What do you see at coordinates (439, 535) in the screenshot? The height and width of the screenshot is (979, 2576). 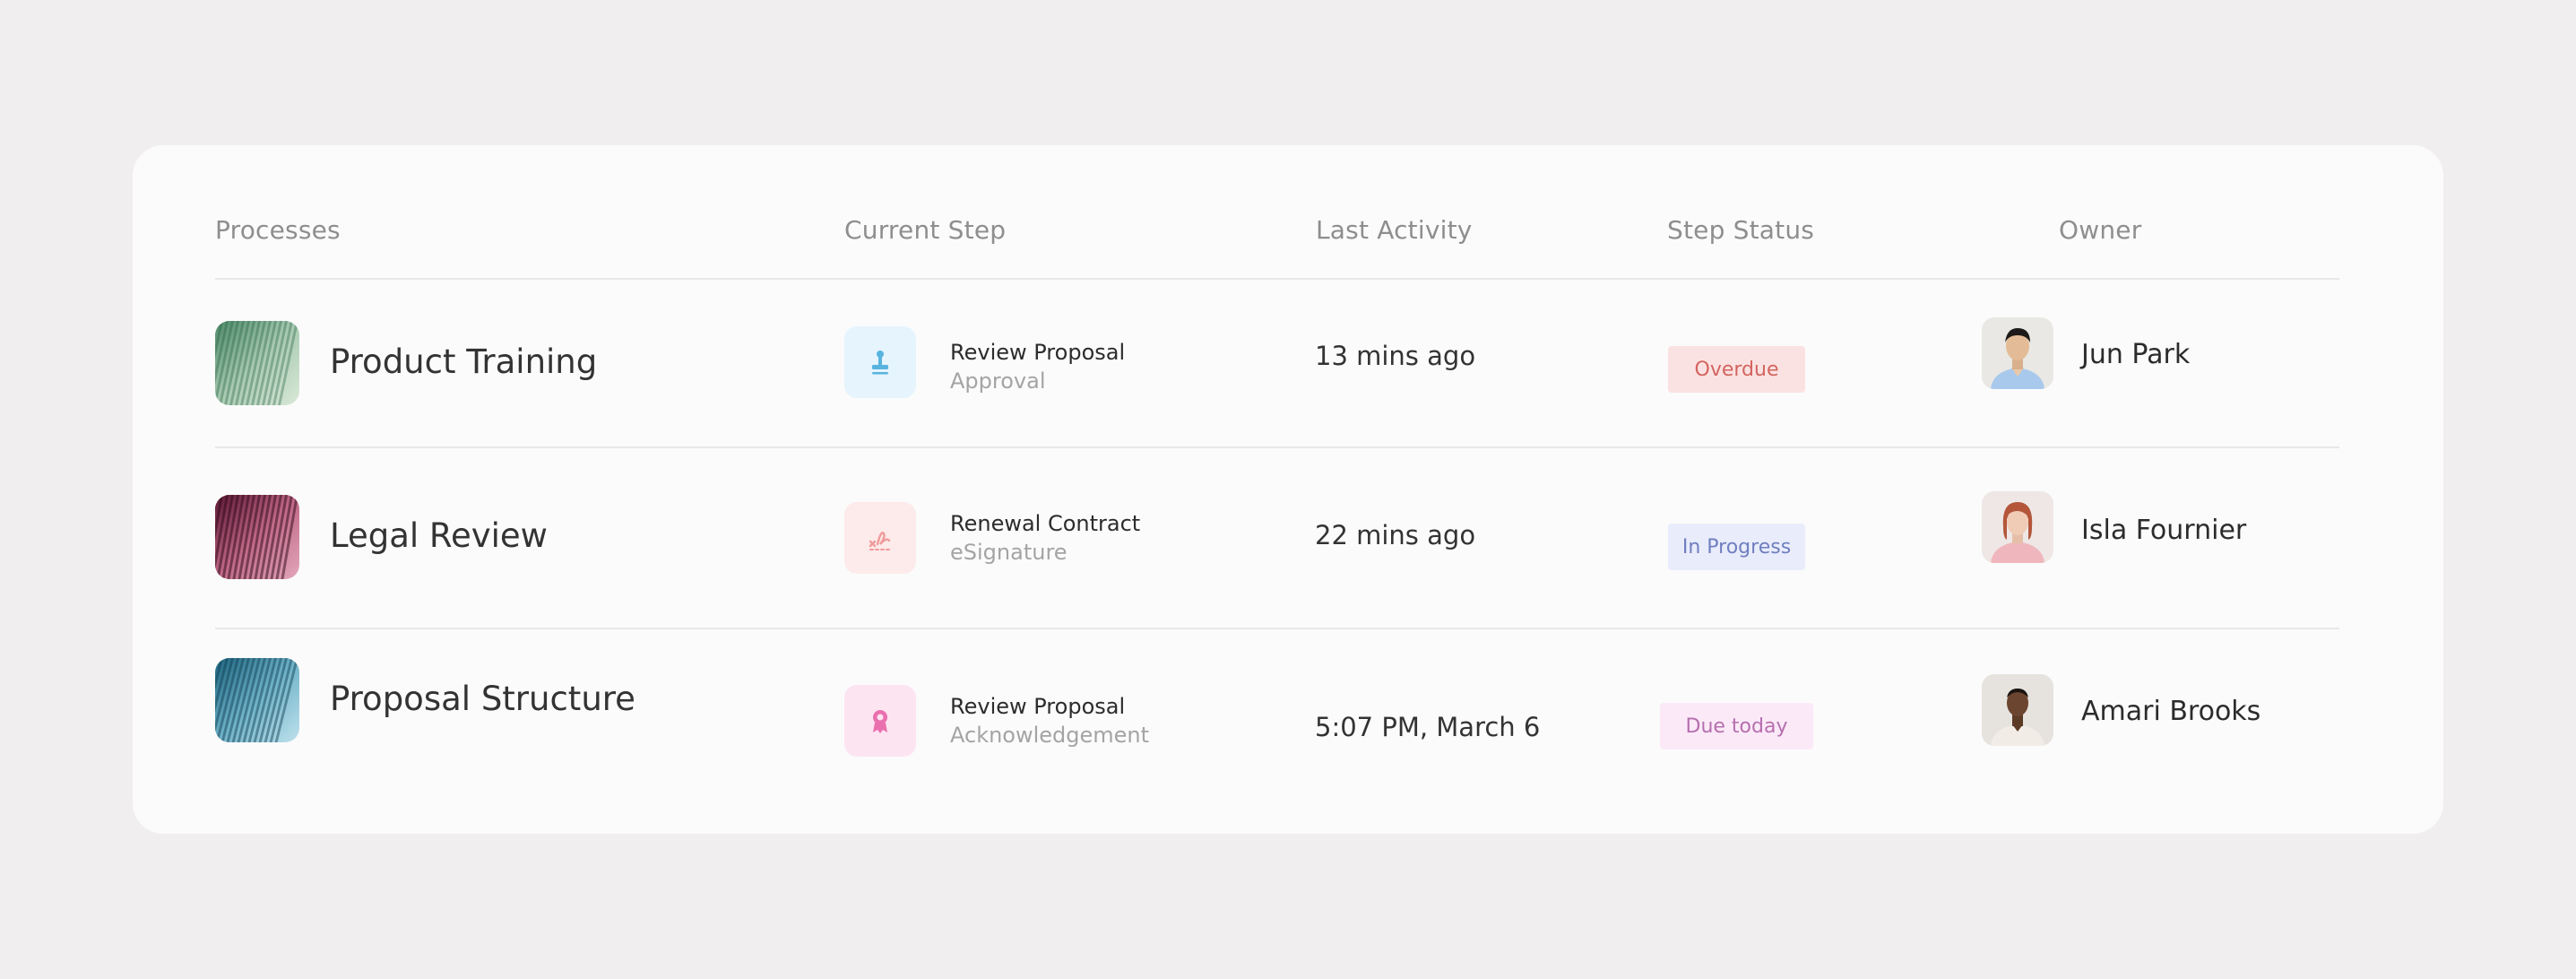 I see `process-name: Legal Review` at bounding box center [439, 535].